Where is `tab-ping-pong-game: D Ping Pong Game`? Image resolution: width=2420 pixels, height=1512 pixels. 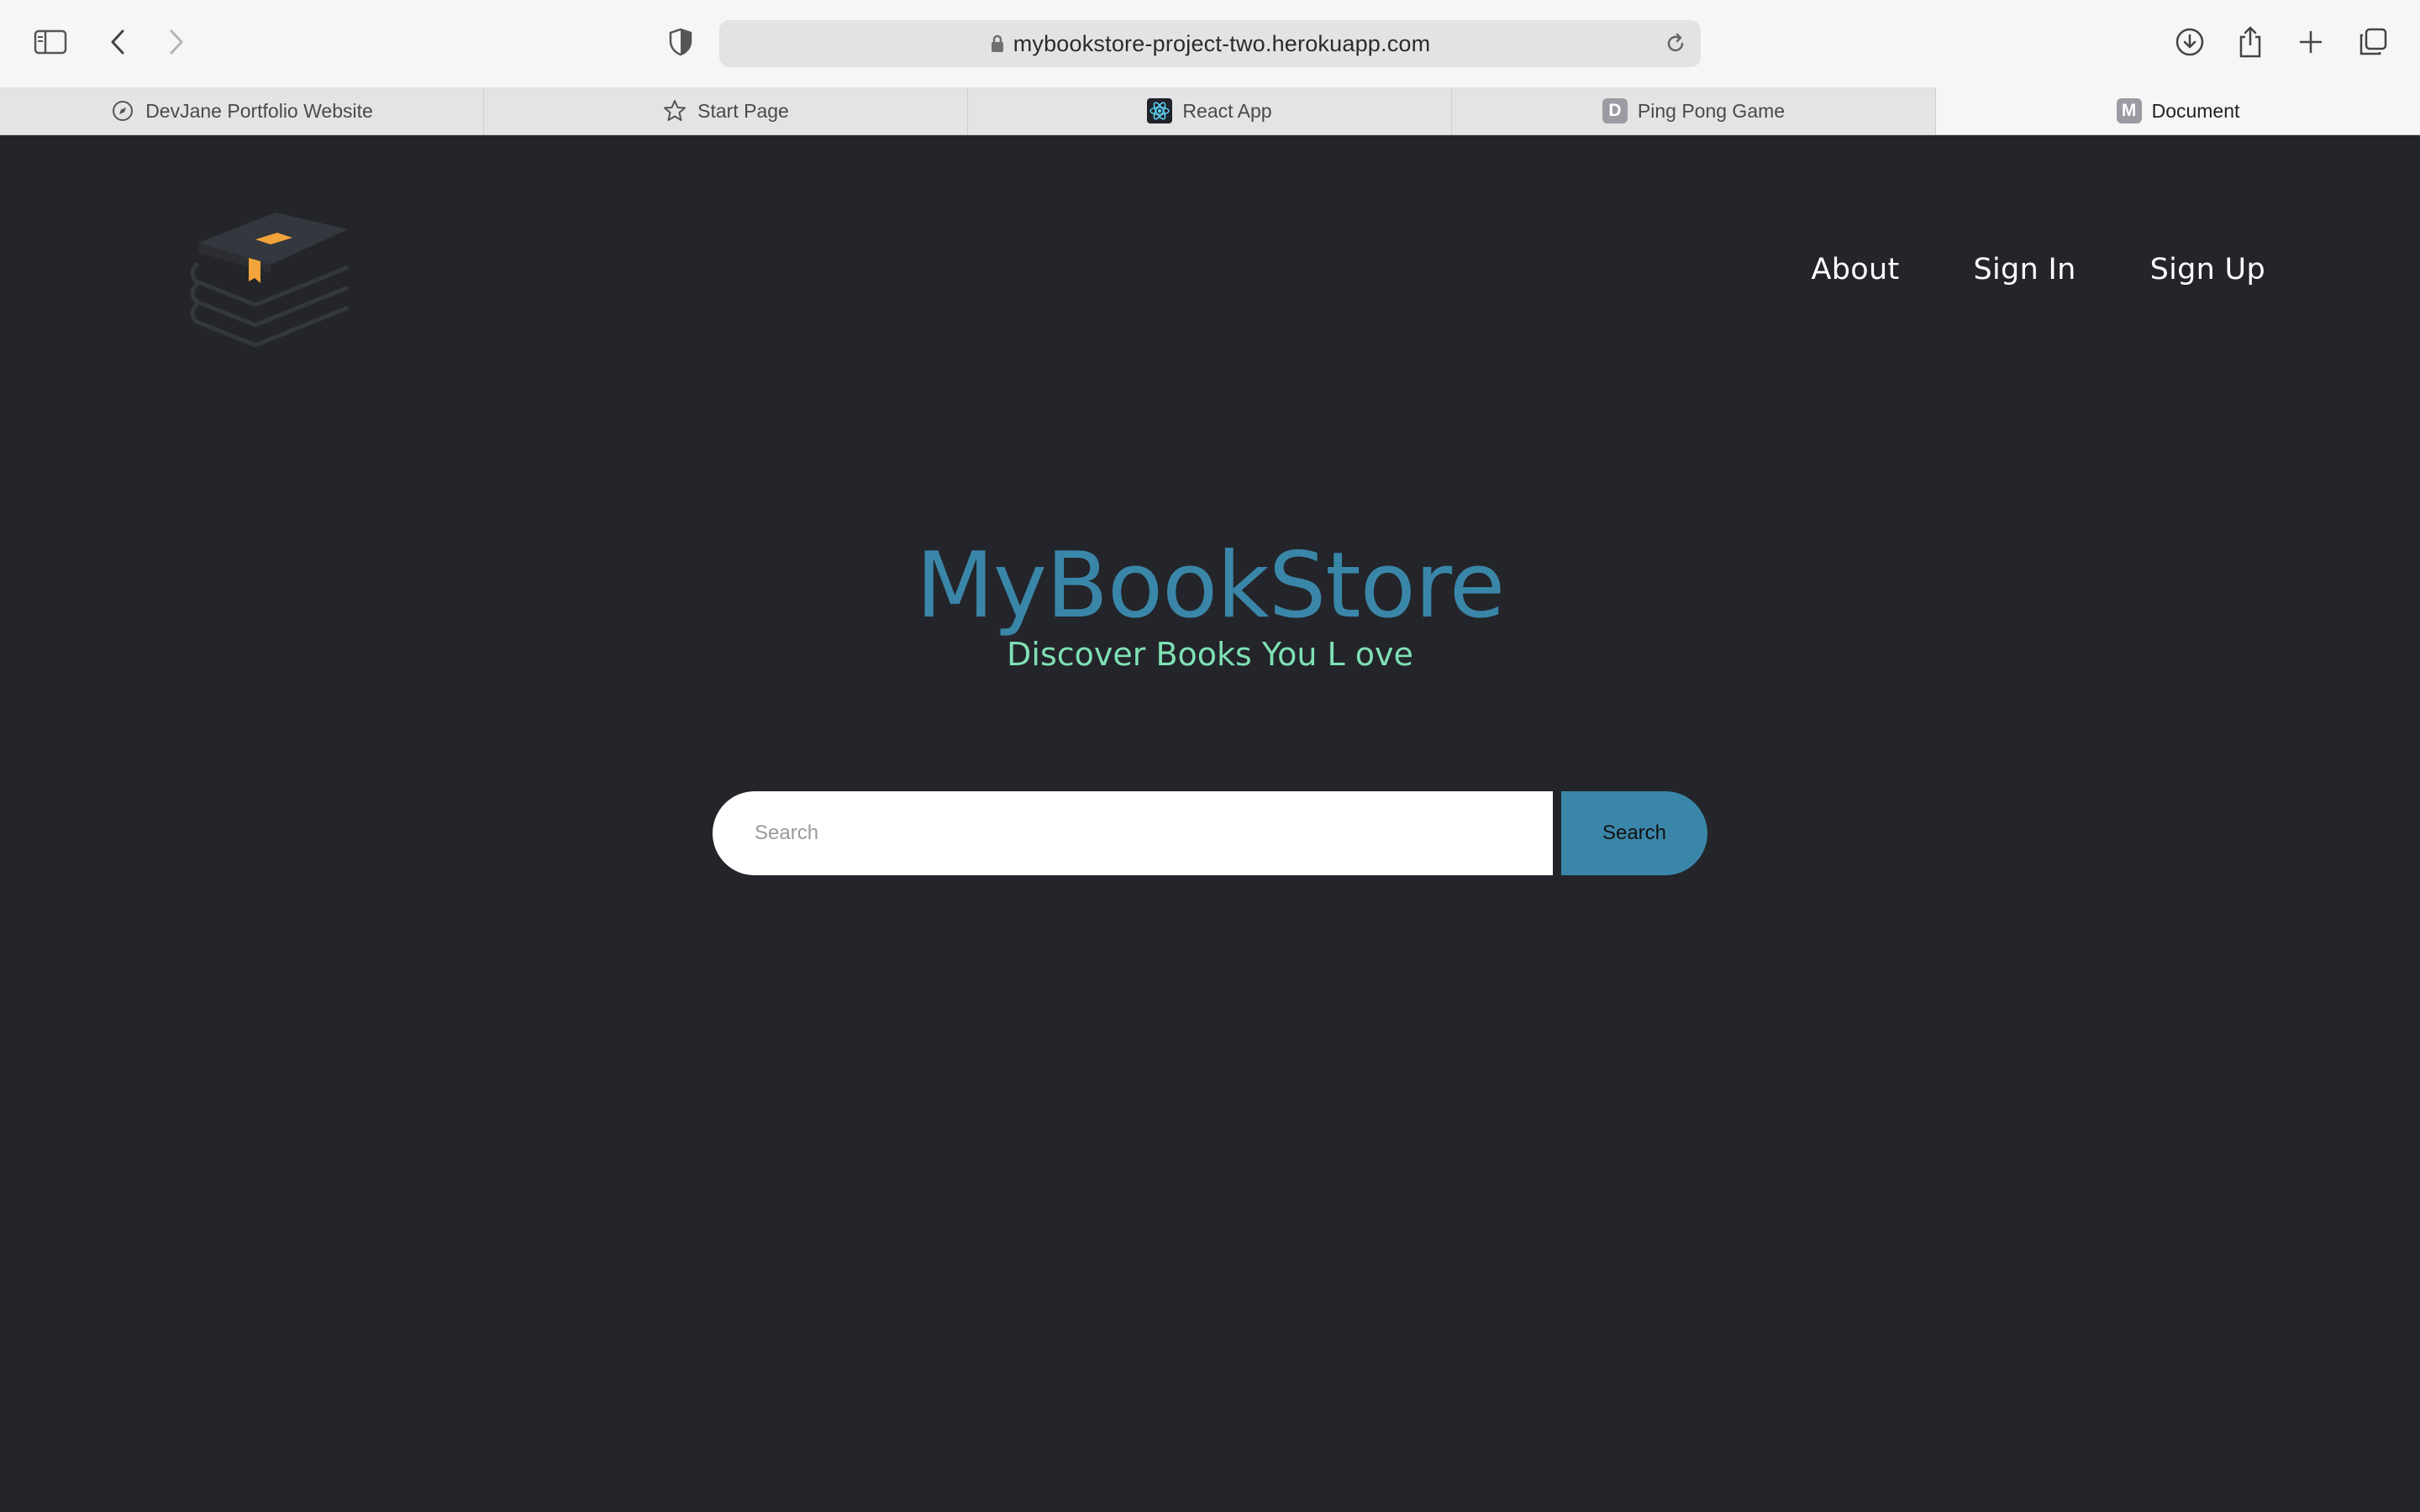
tab-ping-pong-game: D Ping Pong Game is located at coordinates (1694, 110).